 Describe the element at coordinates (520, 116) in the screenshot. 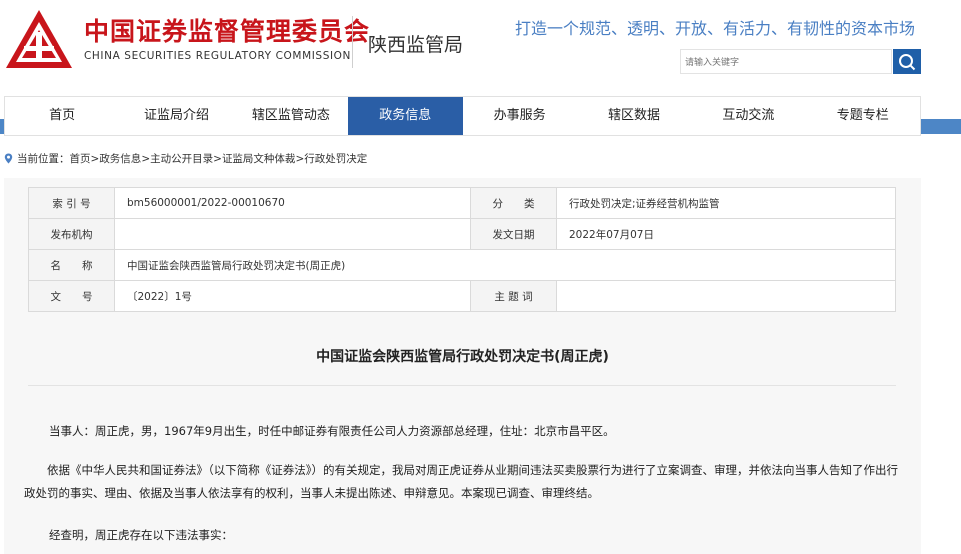

I see `nav-item-services: 办事服务` at that location.